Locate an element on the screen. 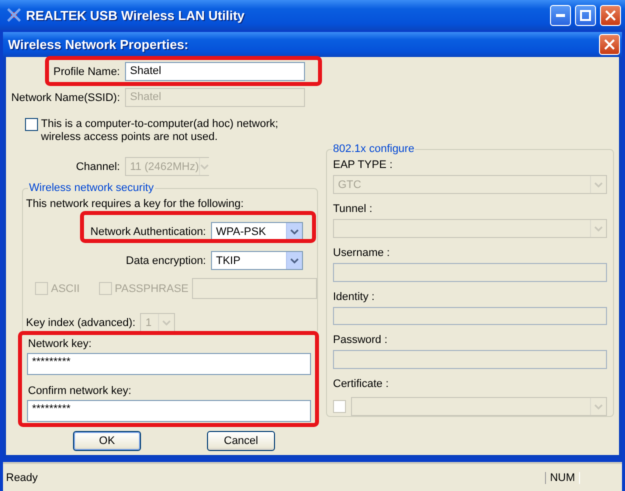 The width and height of the screenshot is (625, 491). field-label: Data encryption: is located at coordinates (166, 260).